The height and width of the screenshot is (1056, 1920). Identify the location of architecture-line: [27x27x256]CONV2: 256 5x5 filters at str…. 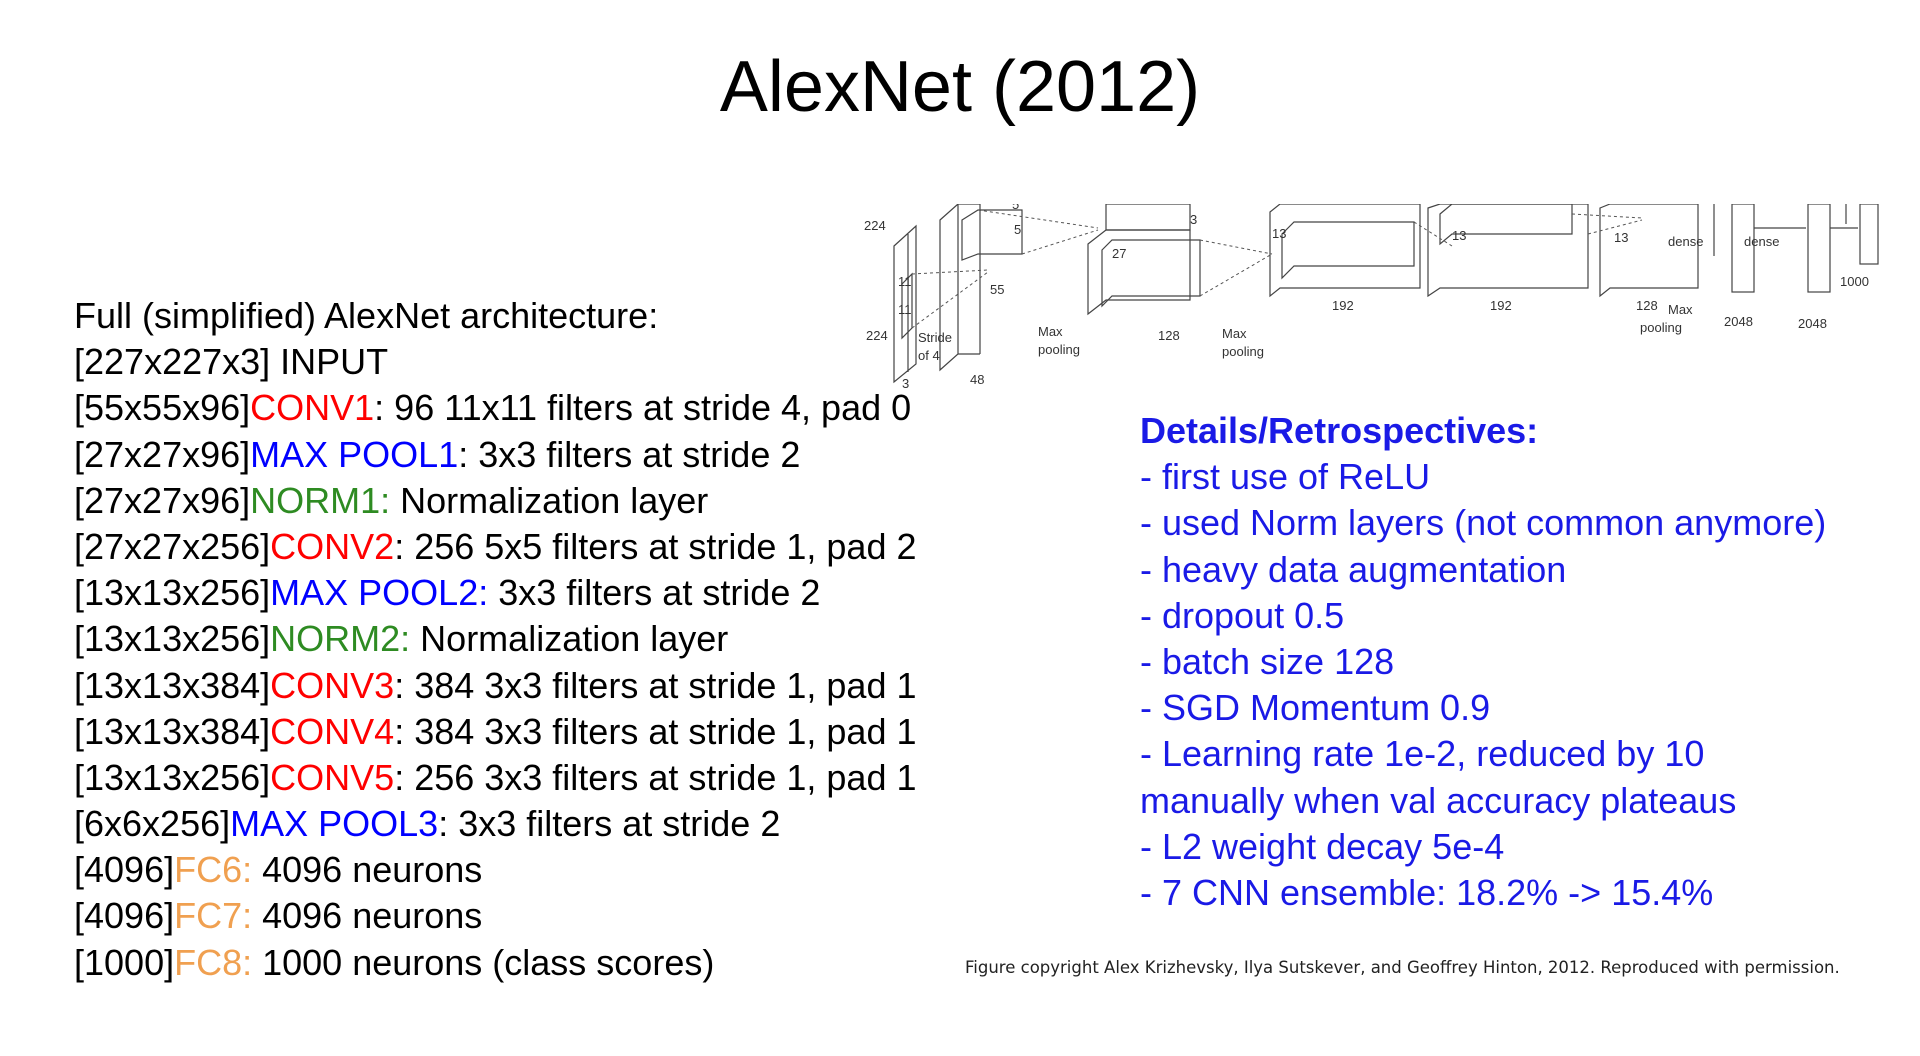
(524, 547).